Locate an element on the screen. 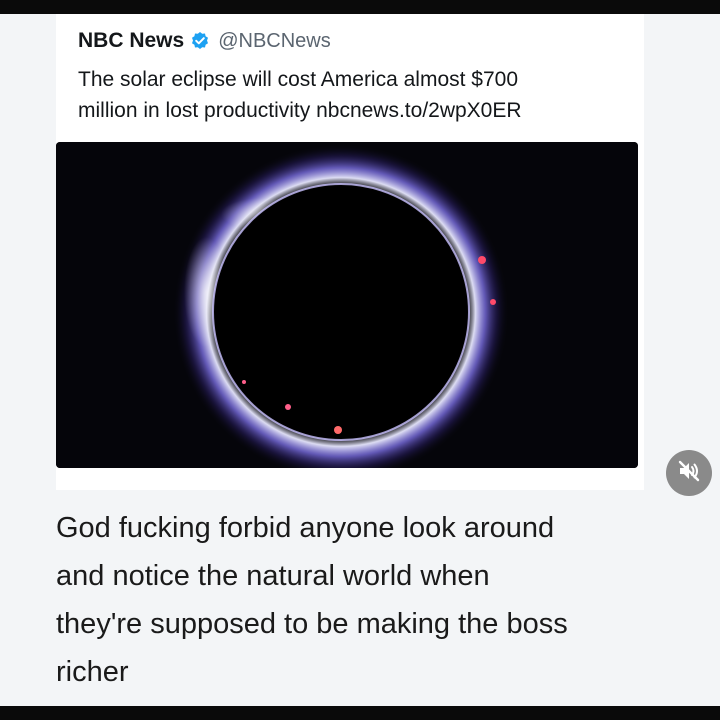 The image size is (720, 720). tweet-header: NBC News @NBCNews is located at coordinates (204, 41).